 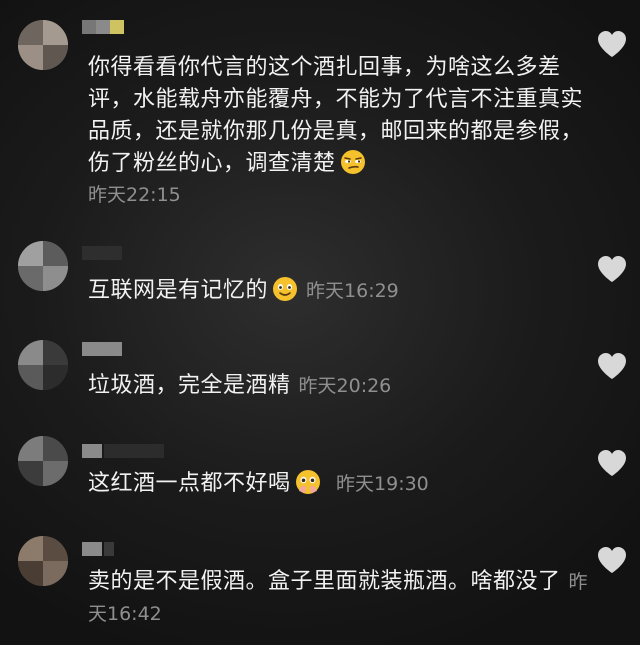 What do you see at coordinates (307, 482) in the screenshot?
I see `pleading-face-emoji` at bounding box center [307, 482].